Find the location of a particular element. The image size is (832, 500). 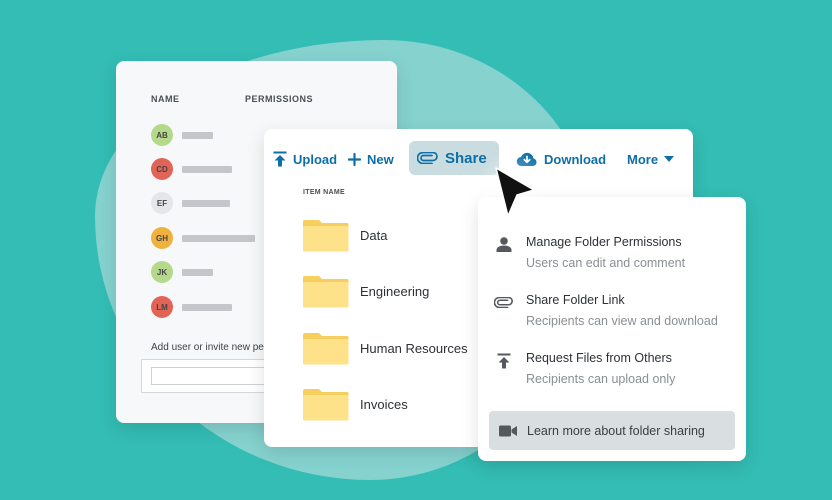

plus-icon is located at coordinates (354, 159).